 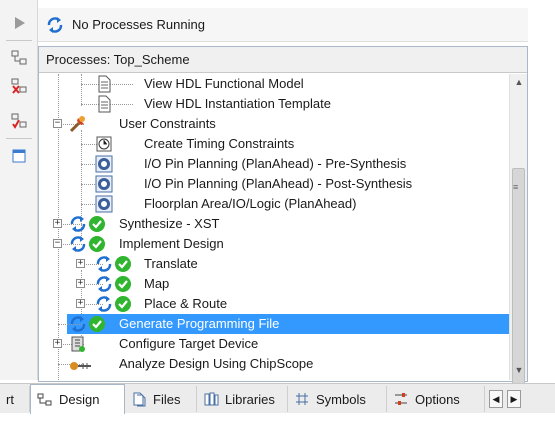 I want to click on run-process-button, so click(x=19, y=23).